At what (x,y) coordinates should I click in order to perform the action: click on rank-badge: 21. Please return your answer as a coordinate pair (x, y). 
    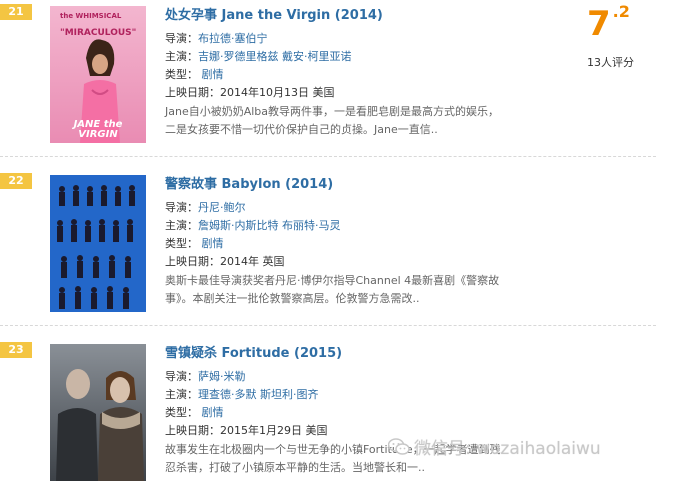
    Looking at the image, I should click on (16, 12).